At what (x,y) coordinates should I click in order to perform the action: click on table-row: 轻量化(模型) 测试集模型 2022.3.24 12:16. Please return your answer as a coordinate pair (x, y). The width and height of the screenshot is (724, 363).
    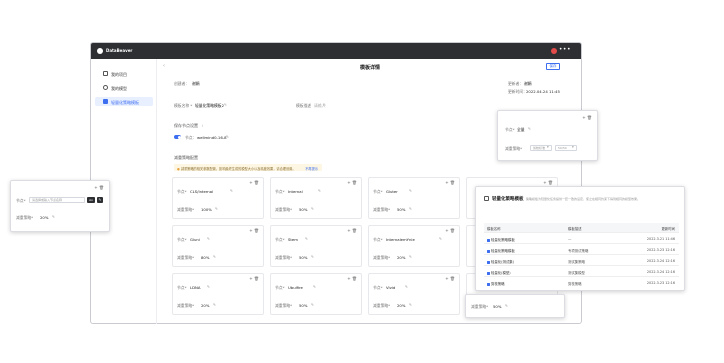
    Looking at the image, I should click on (581, 272).